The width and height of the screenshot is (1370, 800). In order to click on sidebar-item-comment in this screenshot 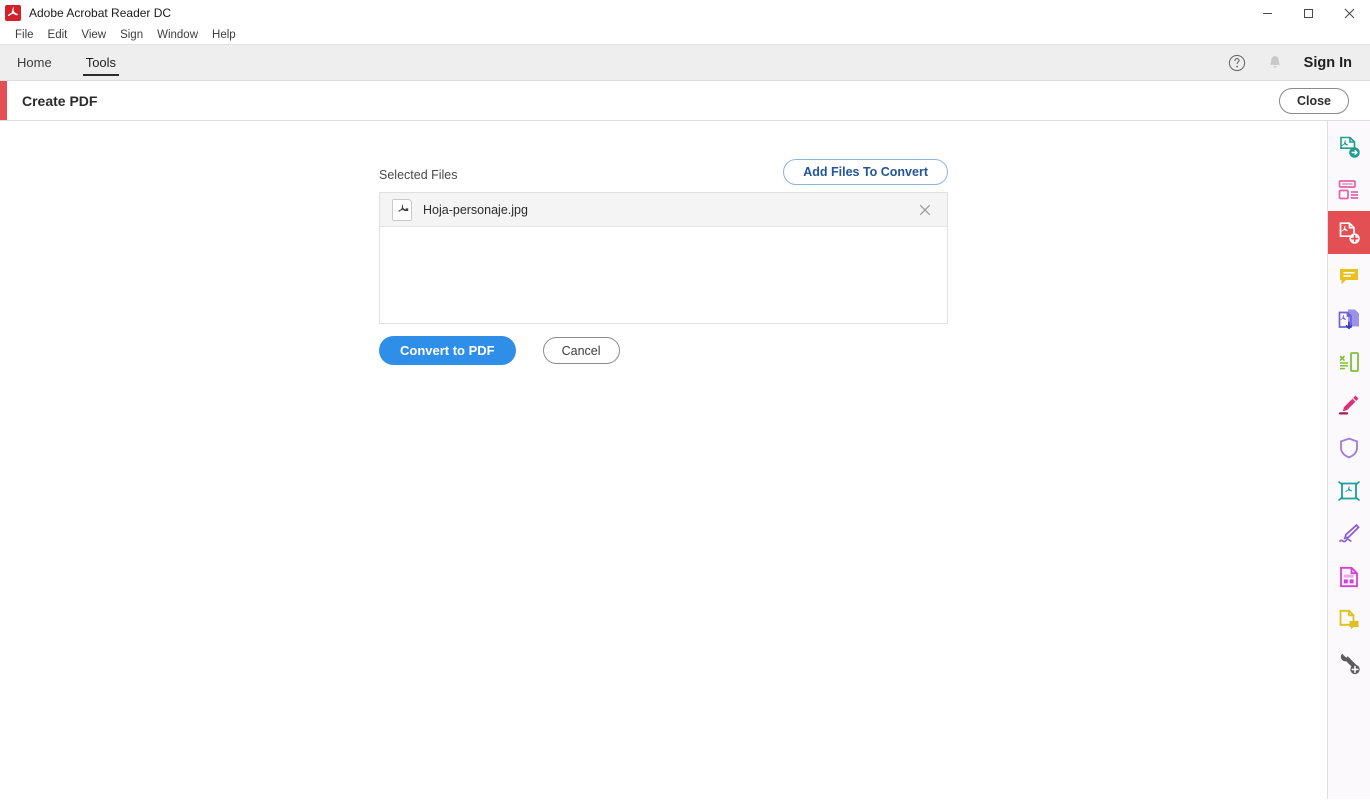, I will do `click(1349, 275)`.